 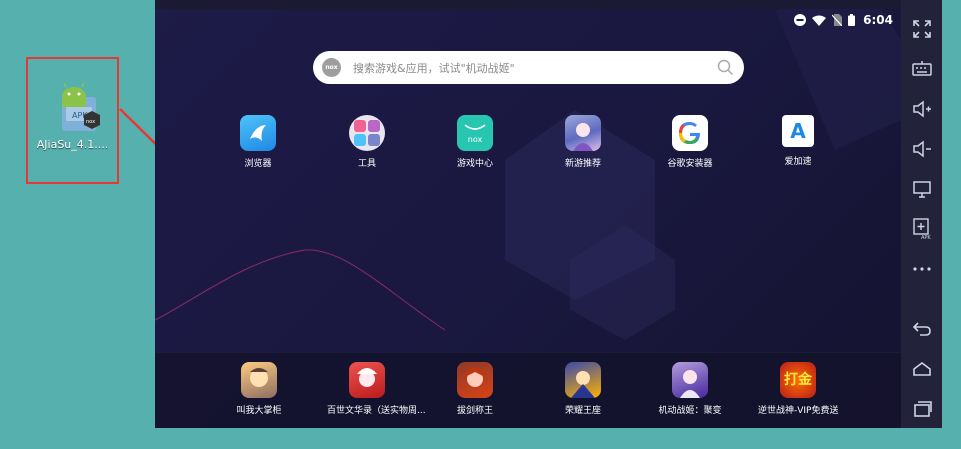 I want to click on dock-app-3: 拔剑称王, so click(x=475, y=389).